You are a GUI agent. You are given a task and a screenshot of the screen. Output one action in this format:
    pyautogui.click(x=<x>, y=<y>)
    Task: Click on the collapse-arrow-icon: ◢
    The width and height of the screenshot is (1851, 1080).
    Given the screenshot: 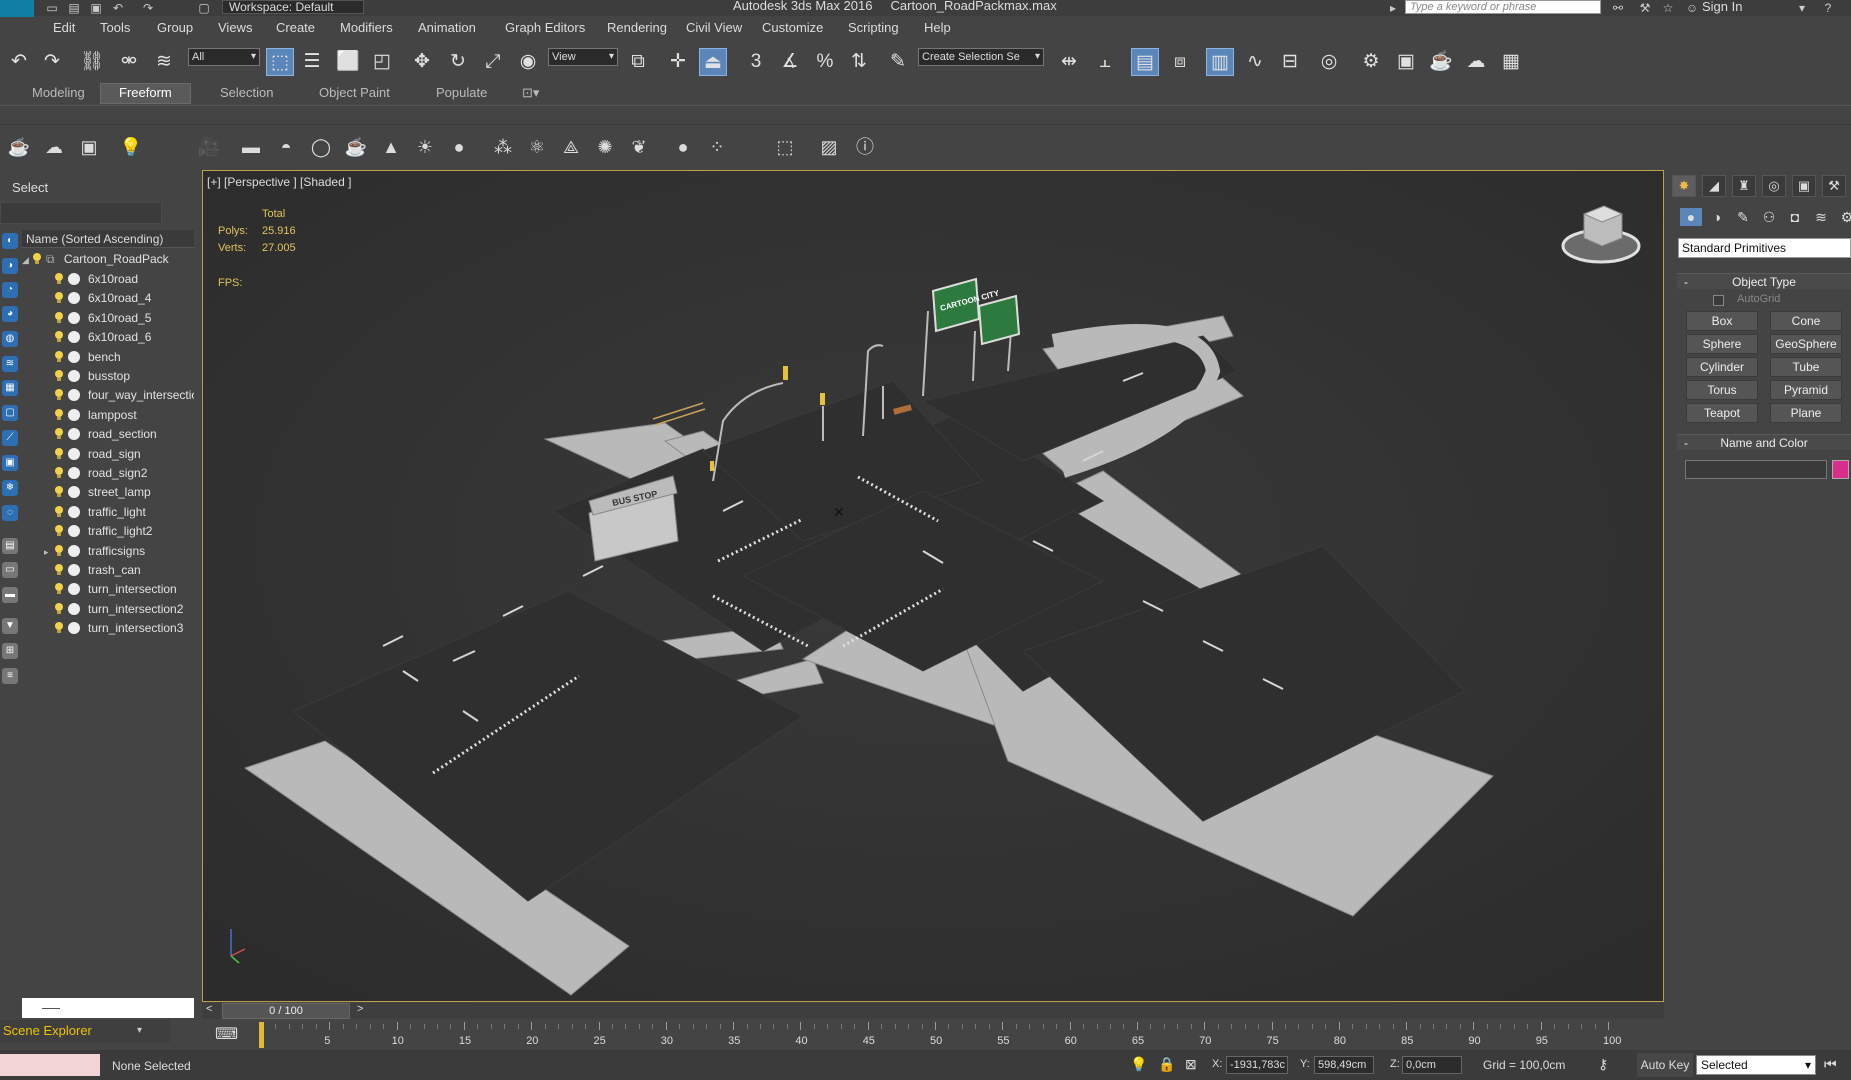 What is the action you would take?
    pyautogui.click(x=27, y=260)
    